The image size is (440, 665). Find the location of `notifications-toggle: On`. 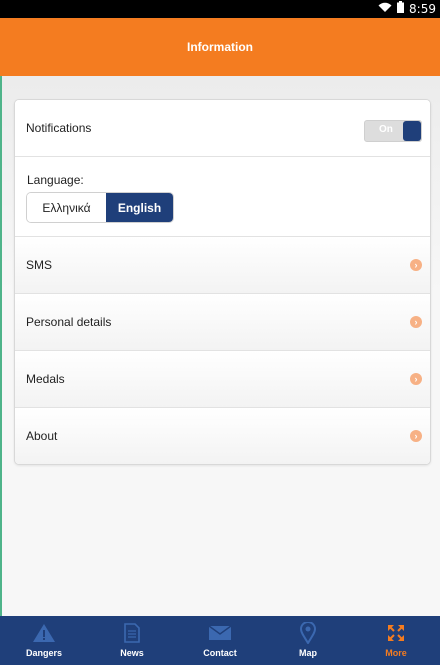

notifications-toggle: On is located at coordinates (393, 131).